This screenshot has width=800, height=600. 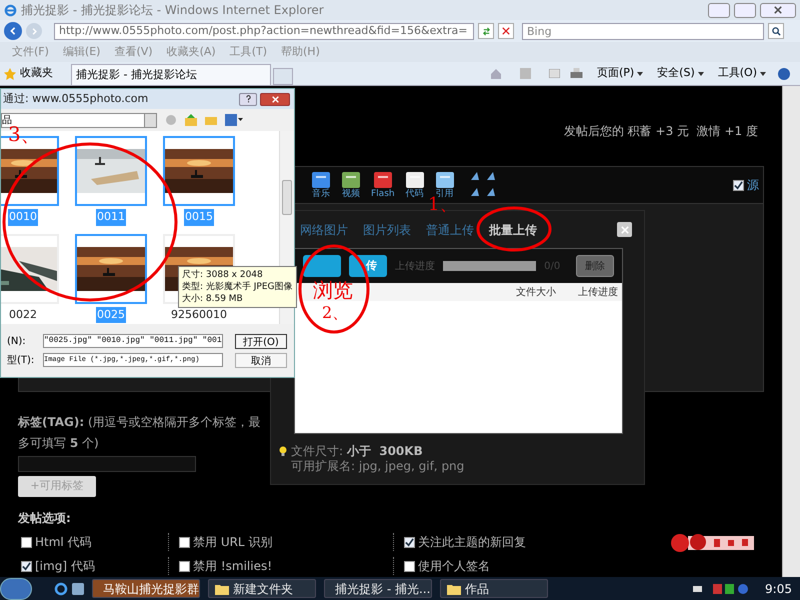 I want to click on size-note: 文件尺寸: 小于 300KB, so click(x=357, y=451).